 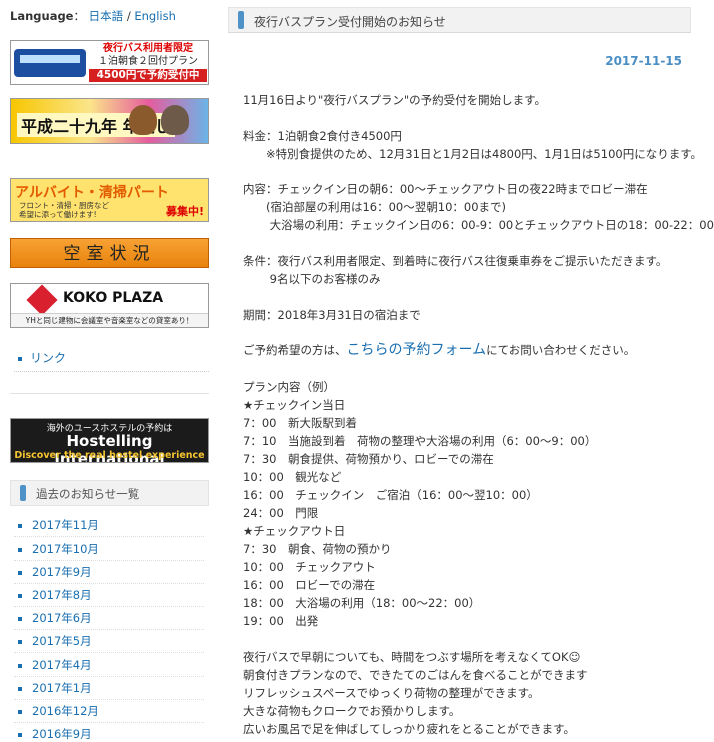 What do you see at coordinates (352, 711) in the screenshot?
I see `closing-line: 大きな荷物もクロークでお預かりします。` at bounding box center [352, 711].